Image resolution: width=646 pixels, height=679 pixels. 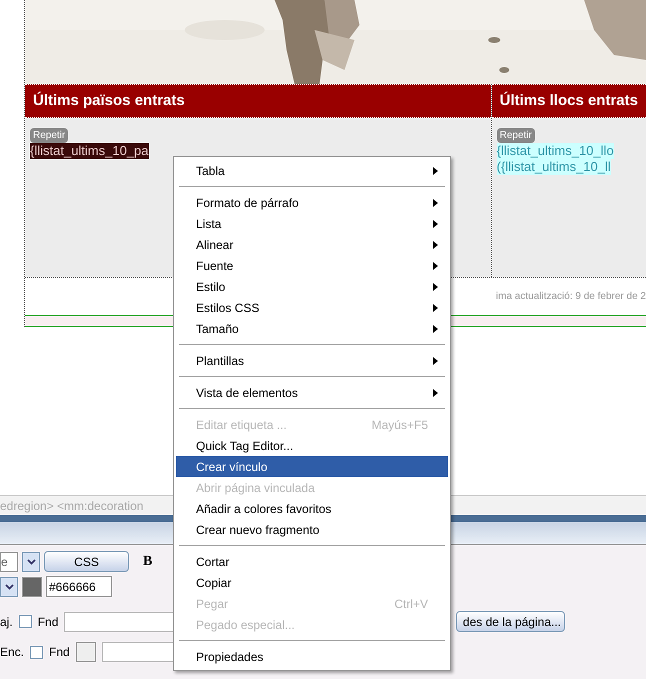 I want to click on field-label: aj., so click(x=6, y=622).